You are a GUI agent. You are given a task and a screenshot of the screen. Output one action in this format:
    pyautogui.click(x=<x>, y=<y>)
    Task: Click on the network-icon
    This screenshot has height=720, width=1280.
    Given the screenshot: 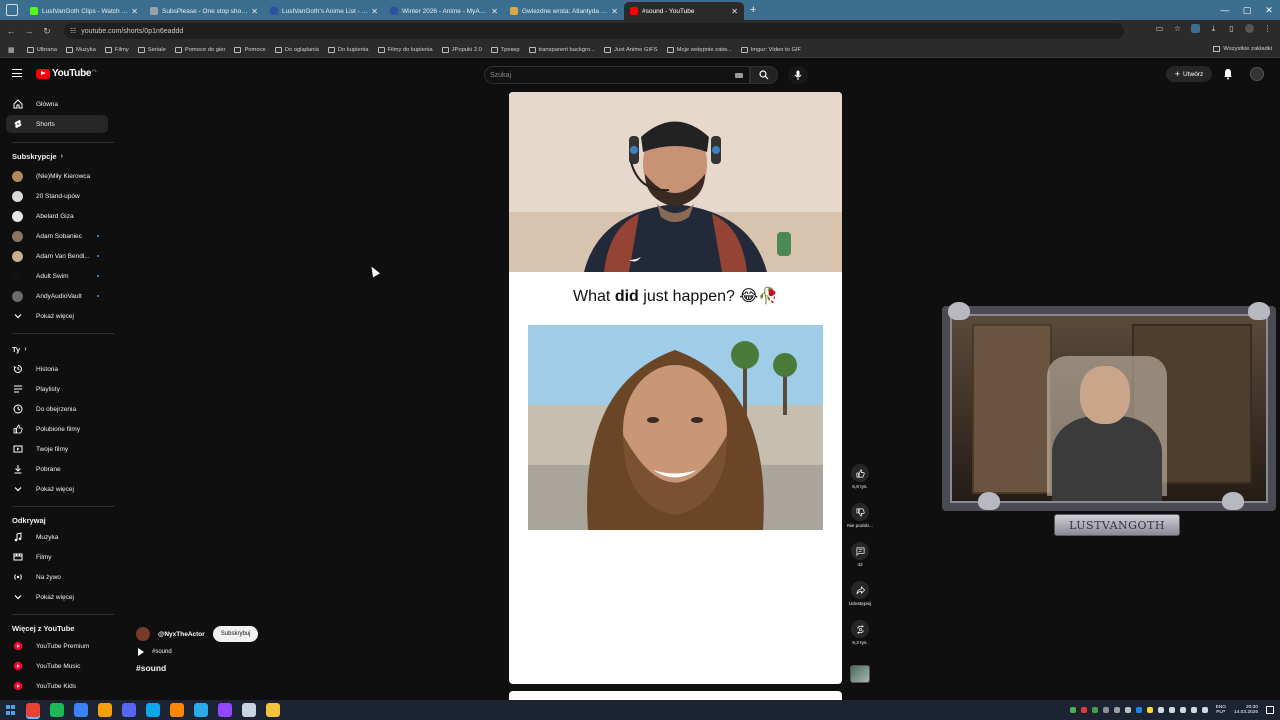 What is the action you would take?
    pyautogui.click(x=1193, y=710)
    